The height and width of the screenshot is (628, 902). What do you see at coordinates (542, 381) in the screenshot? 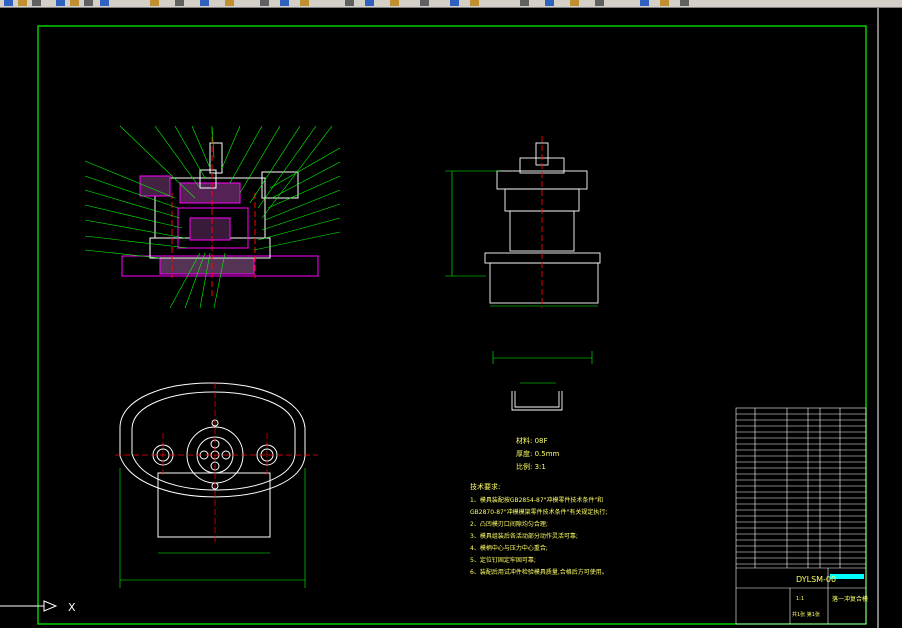
I see `part-profile-view` at bounding box center [542, 381].